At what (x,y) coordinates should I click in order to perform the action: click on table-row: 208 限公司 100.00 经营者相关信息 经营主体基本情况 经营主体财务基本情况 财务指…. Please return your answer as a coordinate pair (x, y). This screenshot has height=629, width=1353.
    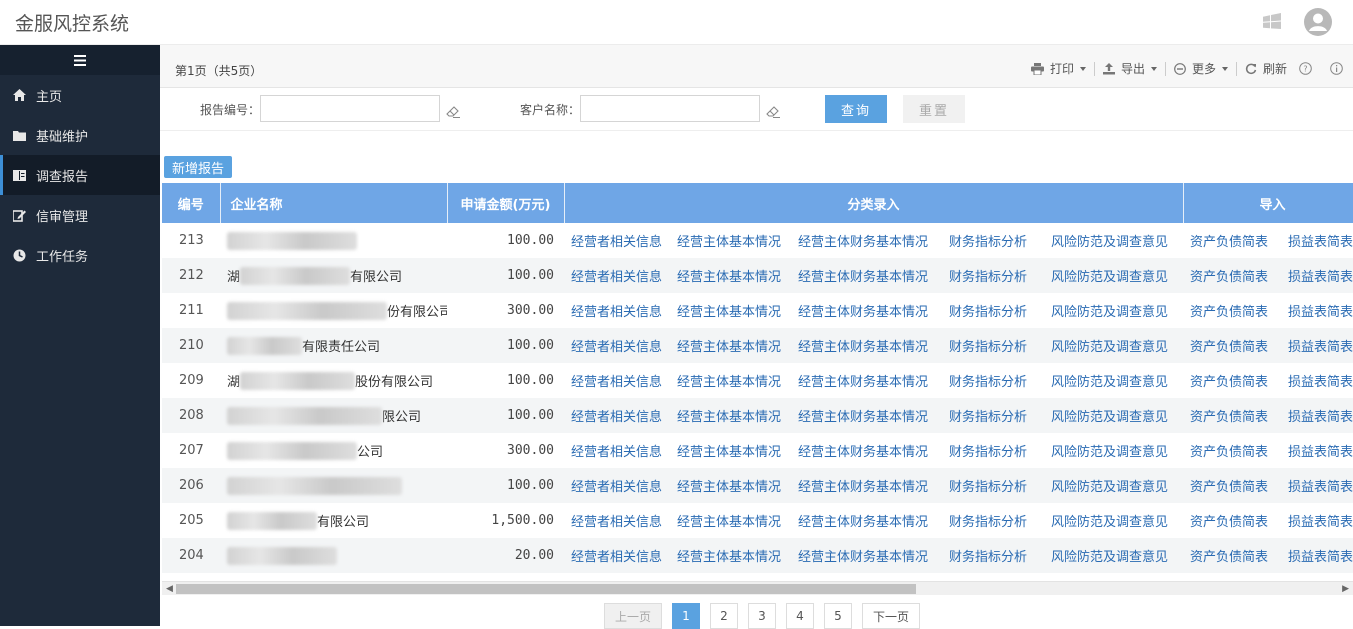
    Looking at the image, I should click on (757, 415).